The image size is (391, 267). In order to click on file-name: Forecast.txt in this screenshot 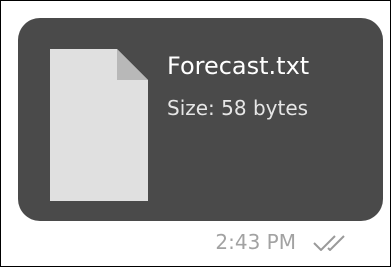, I will do `click(238, 66)`.